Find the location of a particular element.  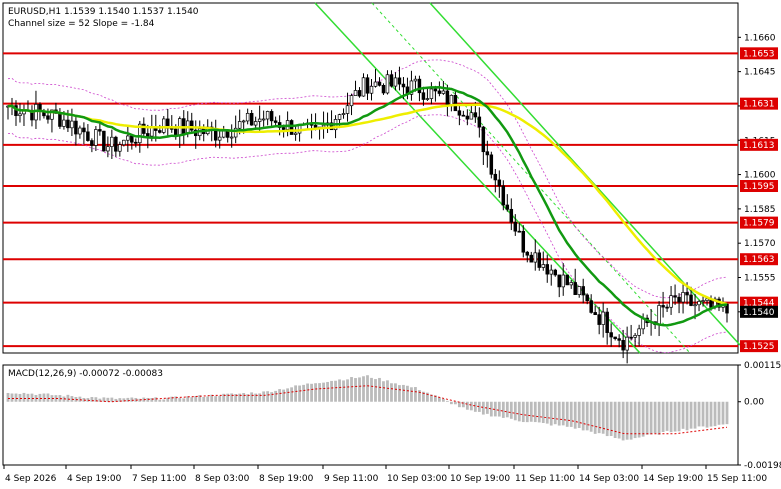

level-label: 1.1563 is located at coordinates (759, 260).